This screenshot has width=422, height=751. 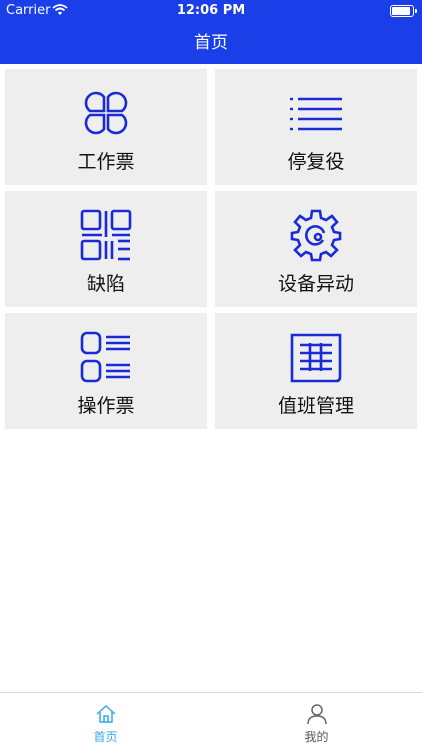 I want to click on tab-home: 首页, so click(x=105, y=722).